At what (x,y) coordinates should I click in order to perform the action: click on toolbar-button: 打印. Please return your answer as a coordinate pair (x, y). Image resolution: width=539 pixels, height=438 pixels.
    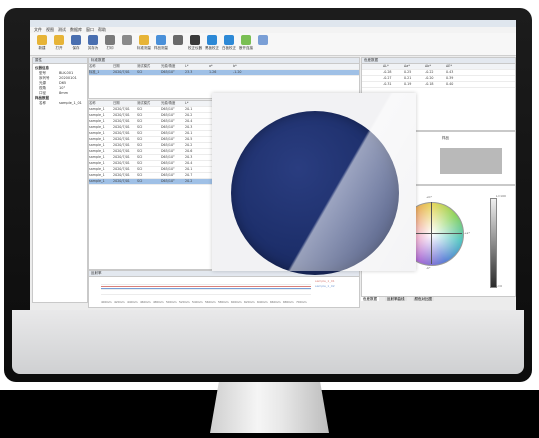
    Looking at the image, I should click on (110, 44).